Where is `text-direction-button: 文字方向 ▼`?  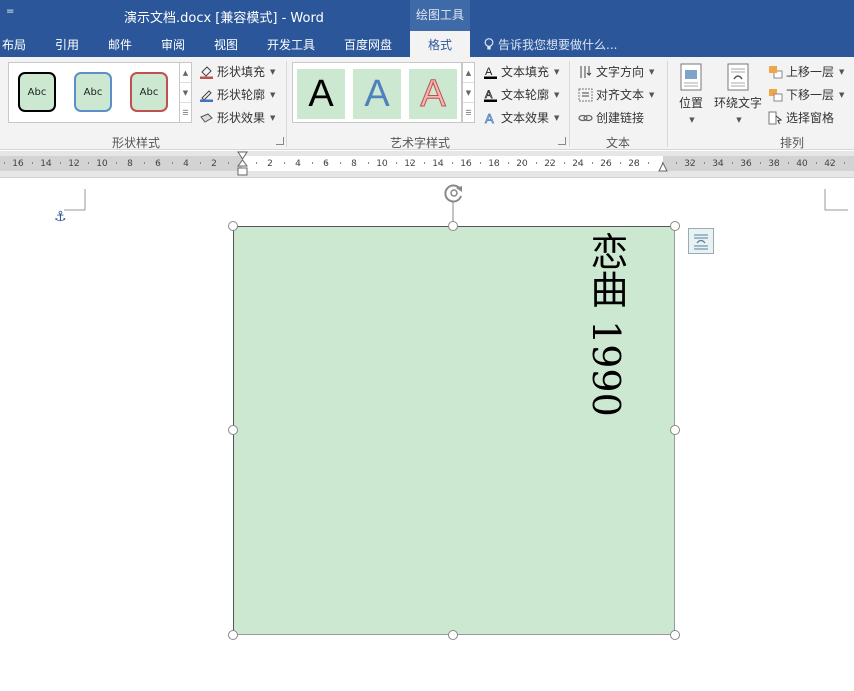
text-direction-button: 文字方向 ▼ is located at coordinates (616, 71).